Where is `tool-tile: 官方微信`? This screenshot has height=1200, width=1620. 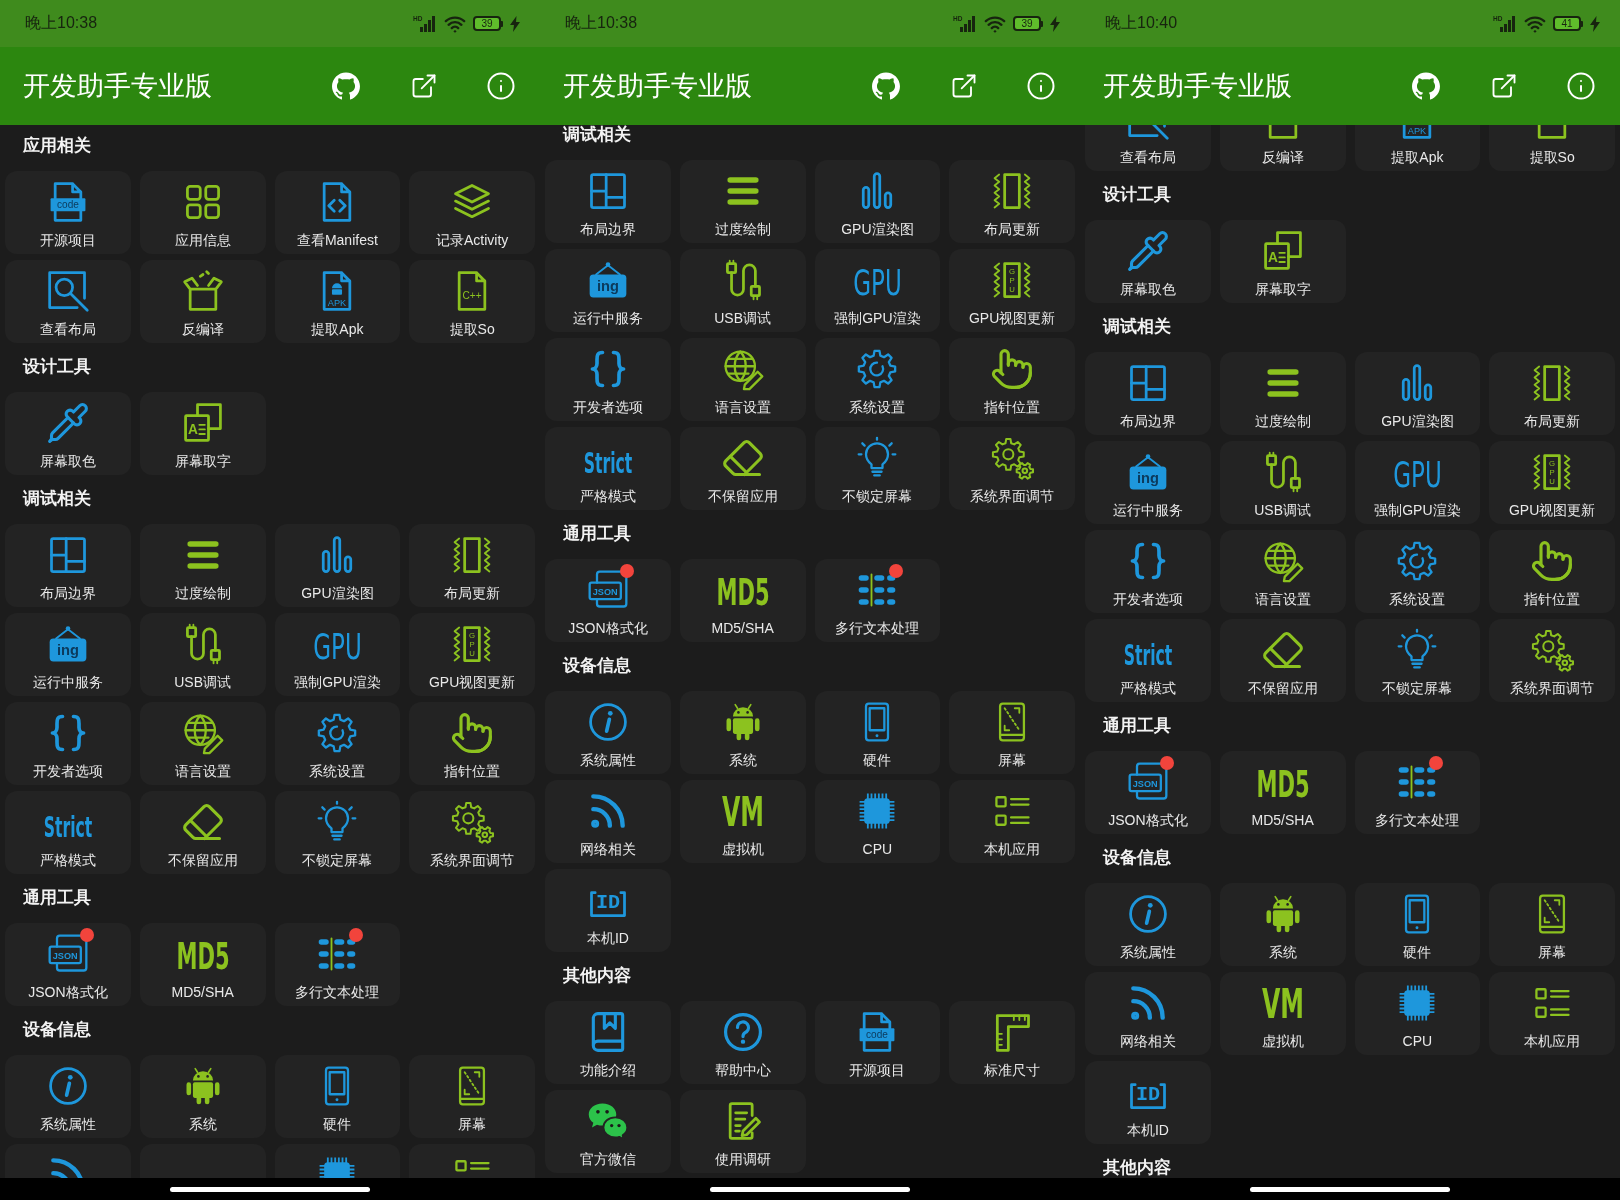
tool-tile: 官方微信 is located at coordinates (608, 1131).